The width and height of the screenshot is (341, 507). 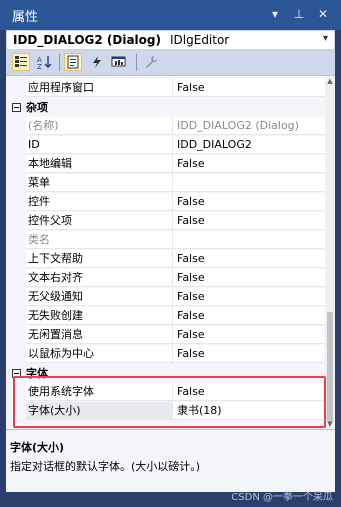 I want to click on property-row: 无闲置消息 False, so click(x=165, y=335).